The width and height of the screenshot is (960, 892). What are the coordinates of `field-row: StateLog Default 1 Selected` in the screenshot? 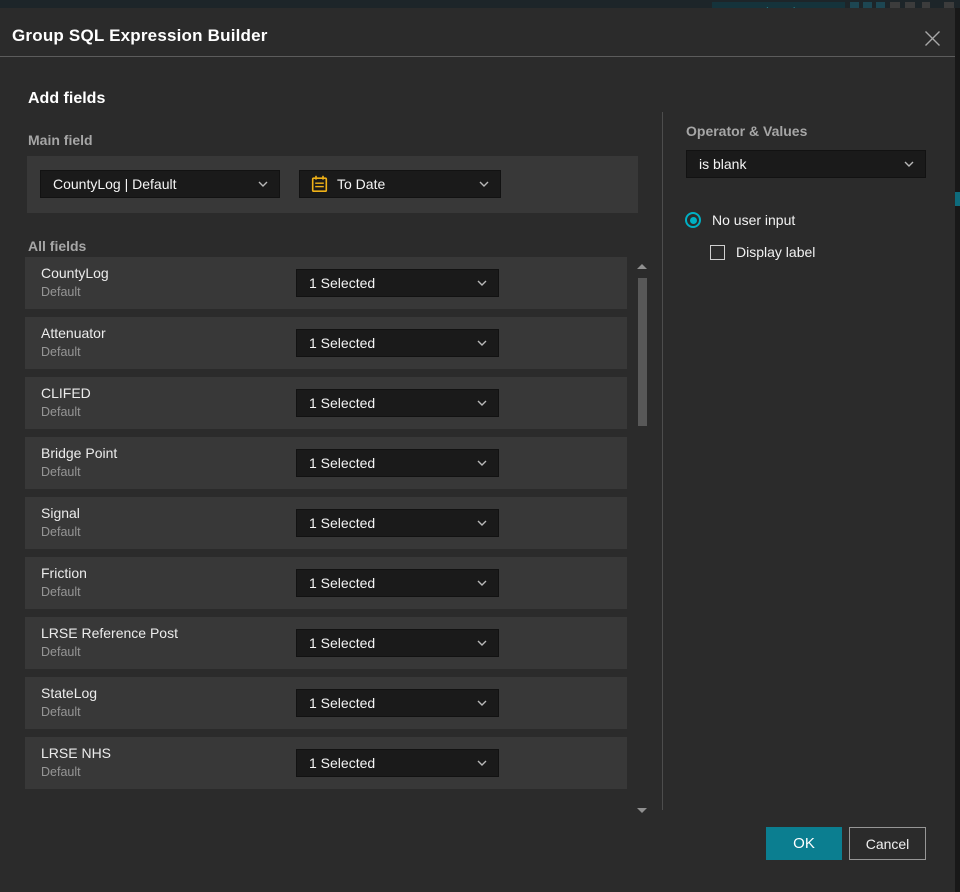 It's located at (326, 703).